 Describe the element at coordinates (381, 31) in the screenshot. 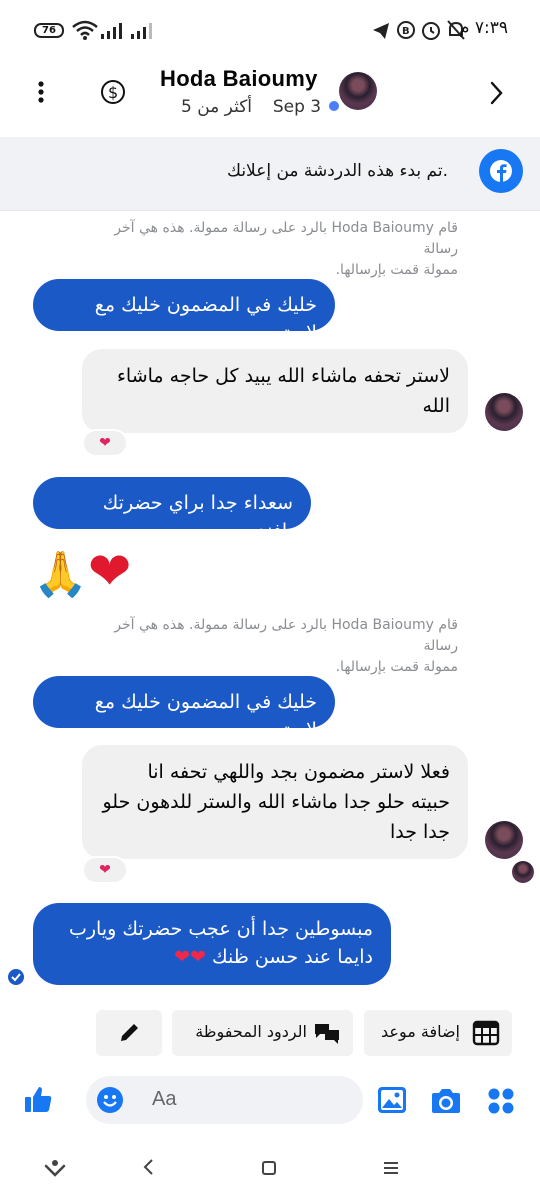

I see `telegram-icon` at that location.